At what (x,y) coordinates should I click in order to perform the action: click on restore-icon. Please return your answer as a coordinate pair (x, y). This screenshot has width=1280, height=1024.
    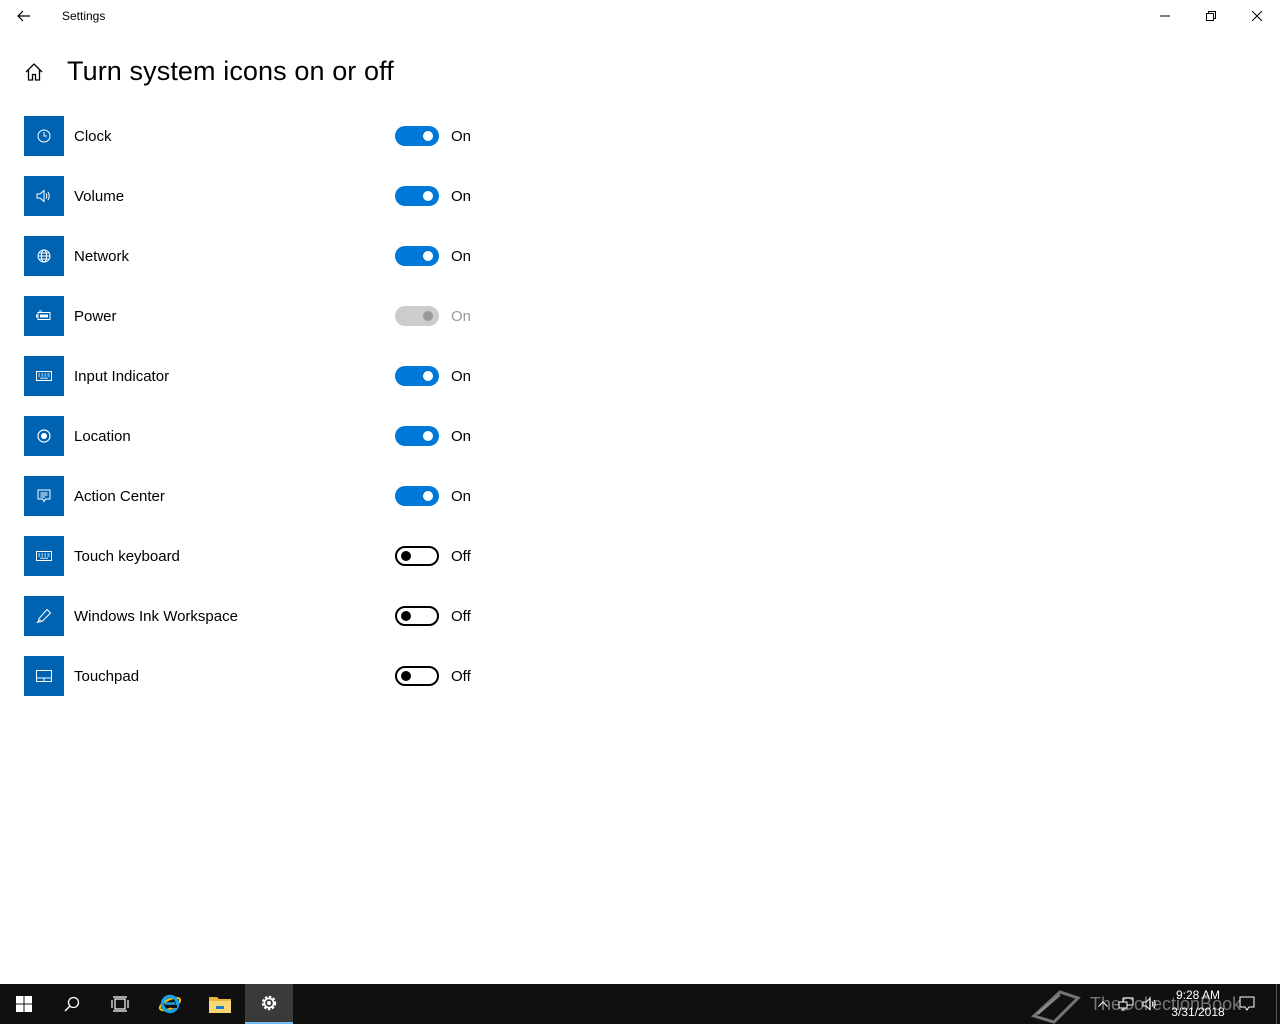
    Looking at the image, I should click on (1211, 16).